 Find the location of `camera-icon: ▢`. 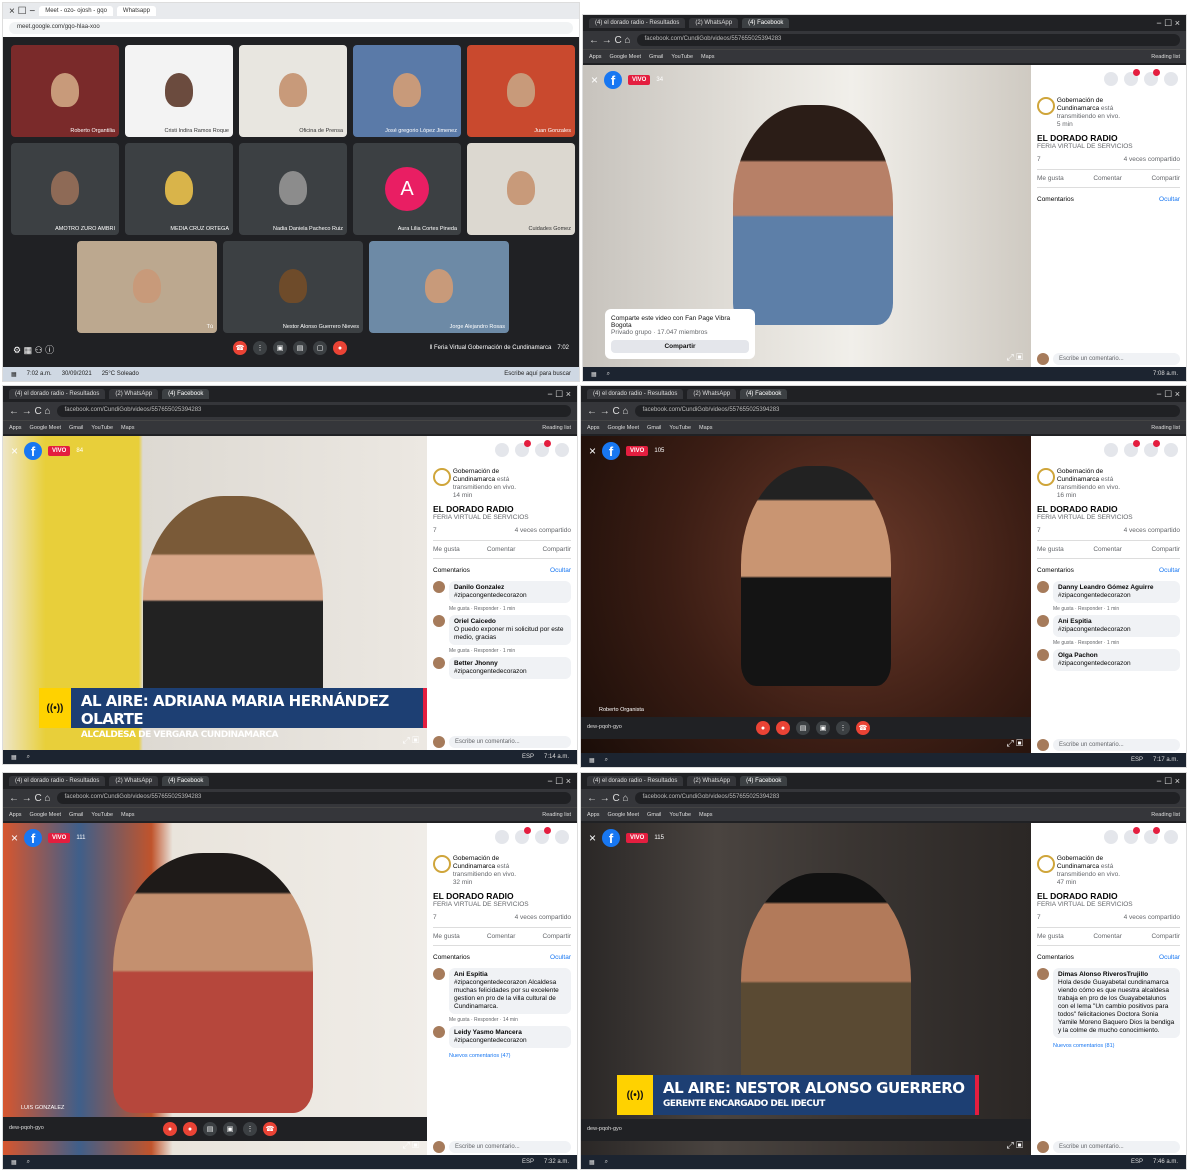

camera-icon: ▢ is located at coordinates (320, 348).